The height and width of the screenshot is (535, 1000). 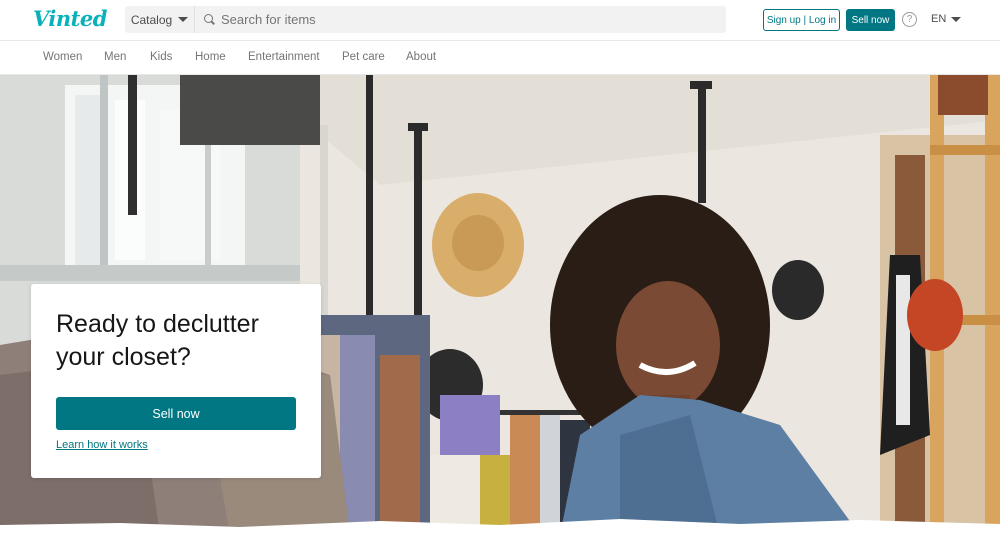 What do you see at coordinates (161, 57) in the screenshot?
I see `nav-item-kids: Kids` at bounding box center [161, 57].